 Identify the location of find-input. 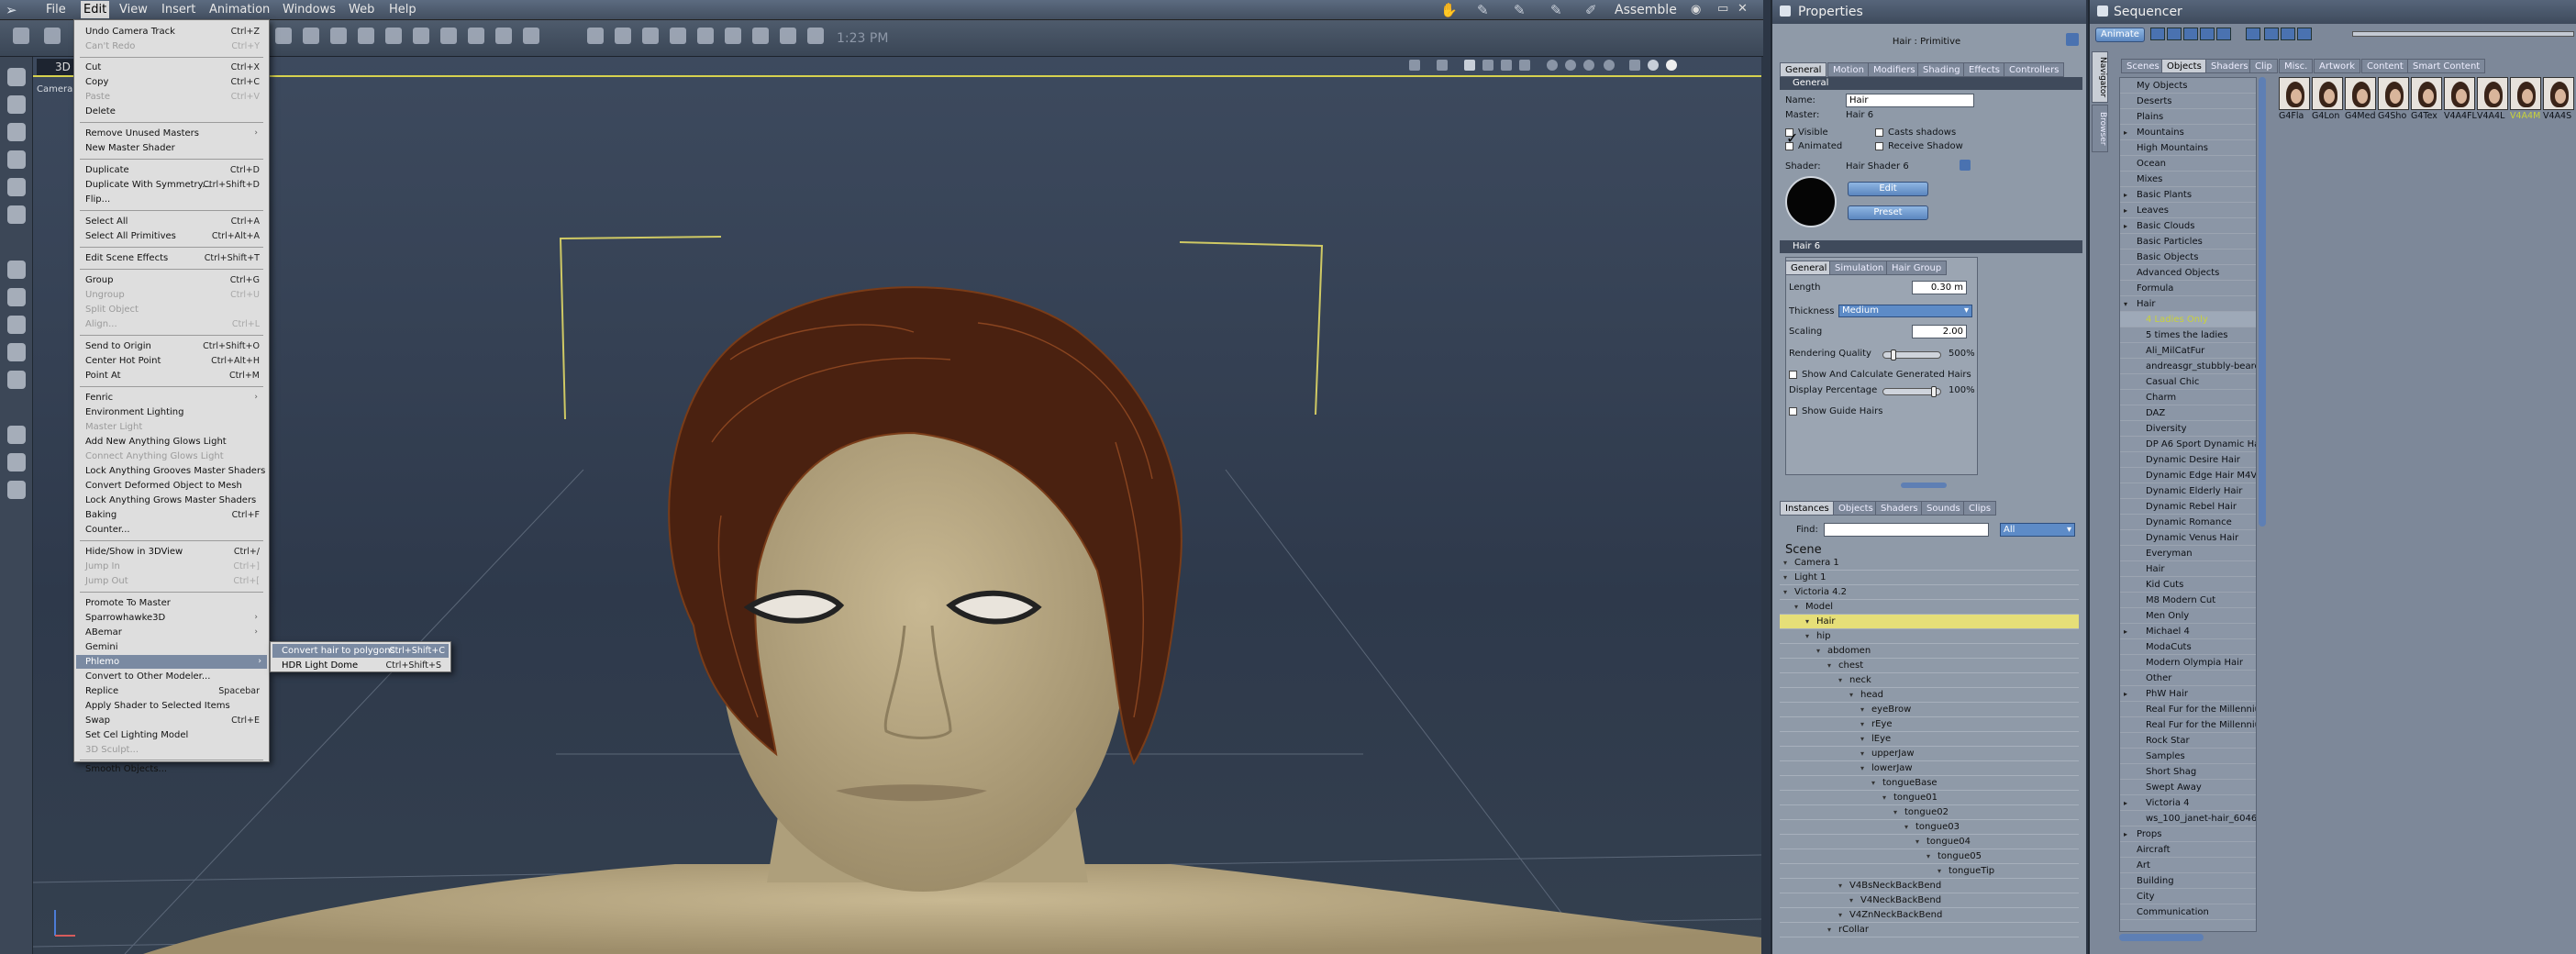
(1906, 530).